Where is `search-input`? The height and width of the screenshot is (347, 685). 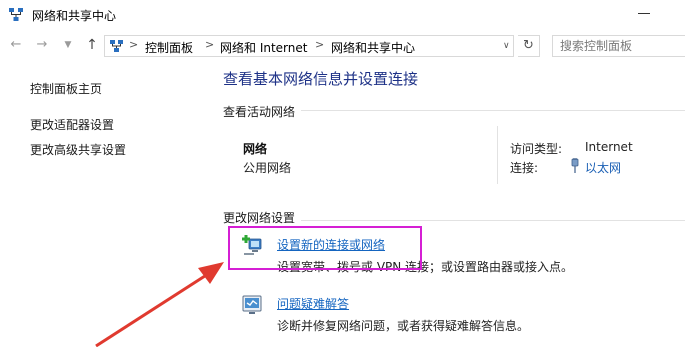 search-input is located at coordinates (619, 46).